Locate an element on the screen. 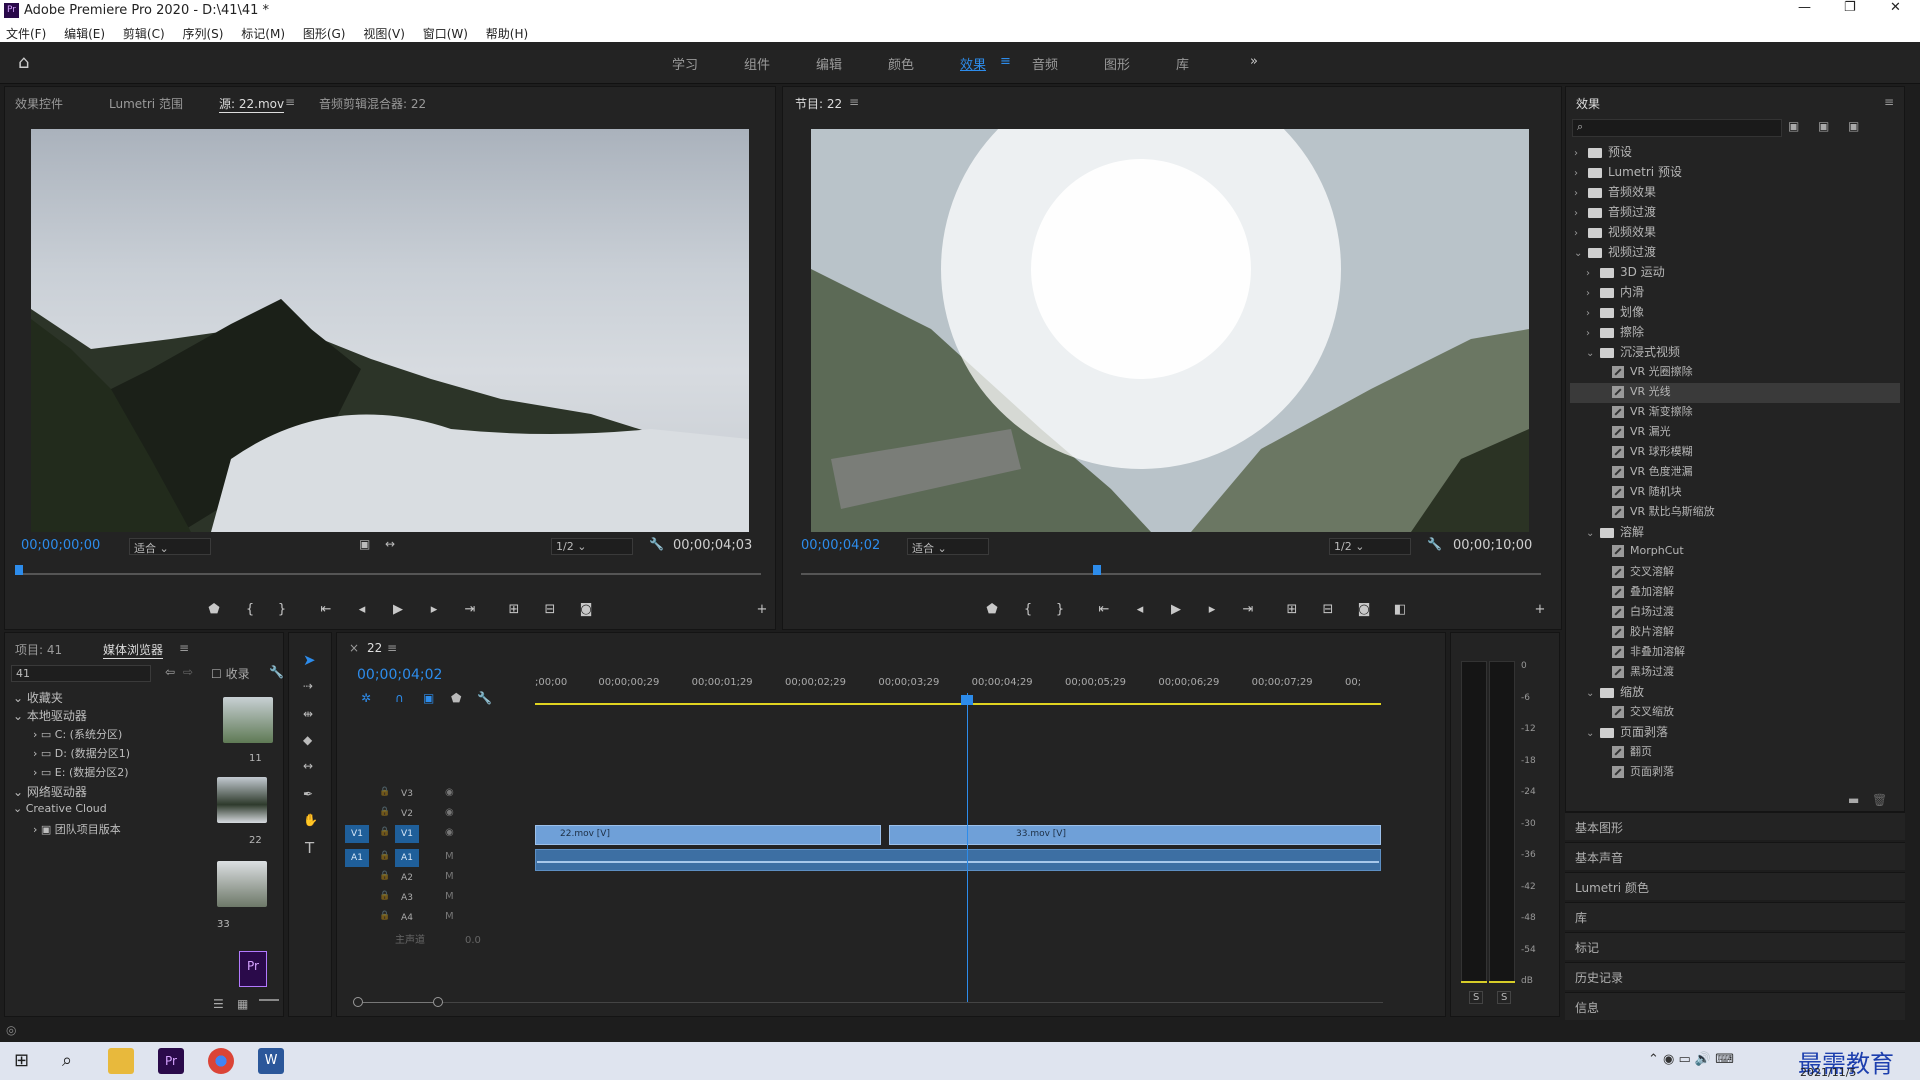  solo-left-button: S is located at coordinates (1476, 997).